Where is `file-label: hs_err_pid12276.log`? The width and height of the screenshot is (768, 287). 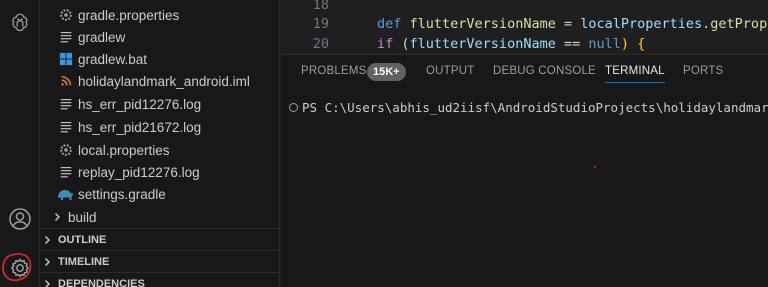
file-label: hs_err_pid12276.log is located at coordinates (140, 104).